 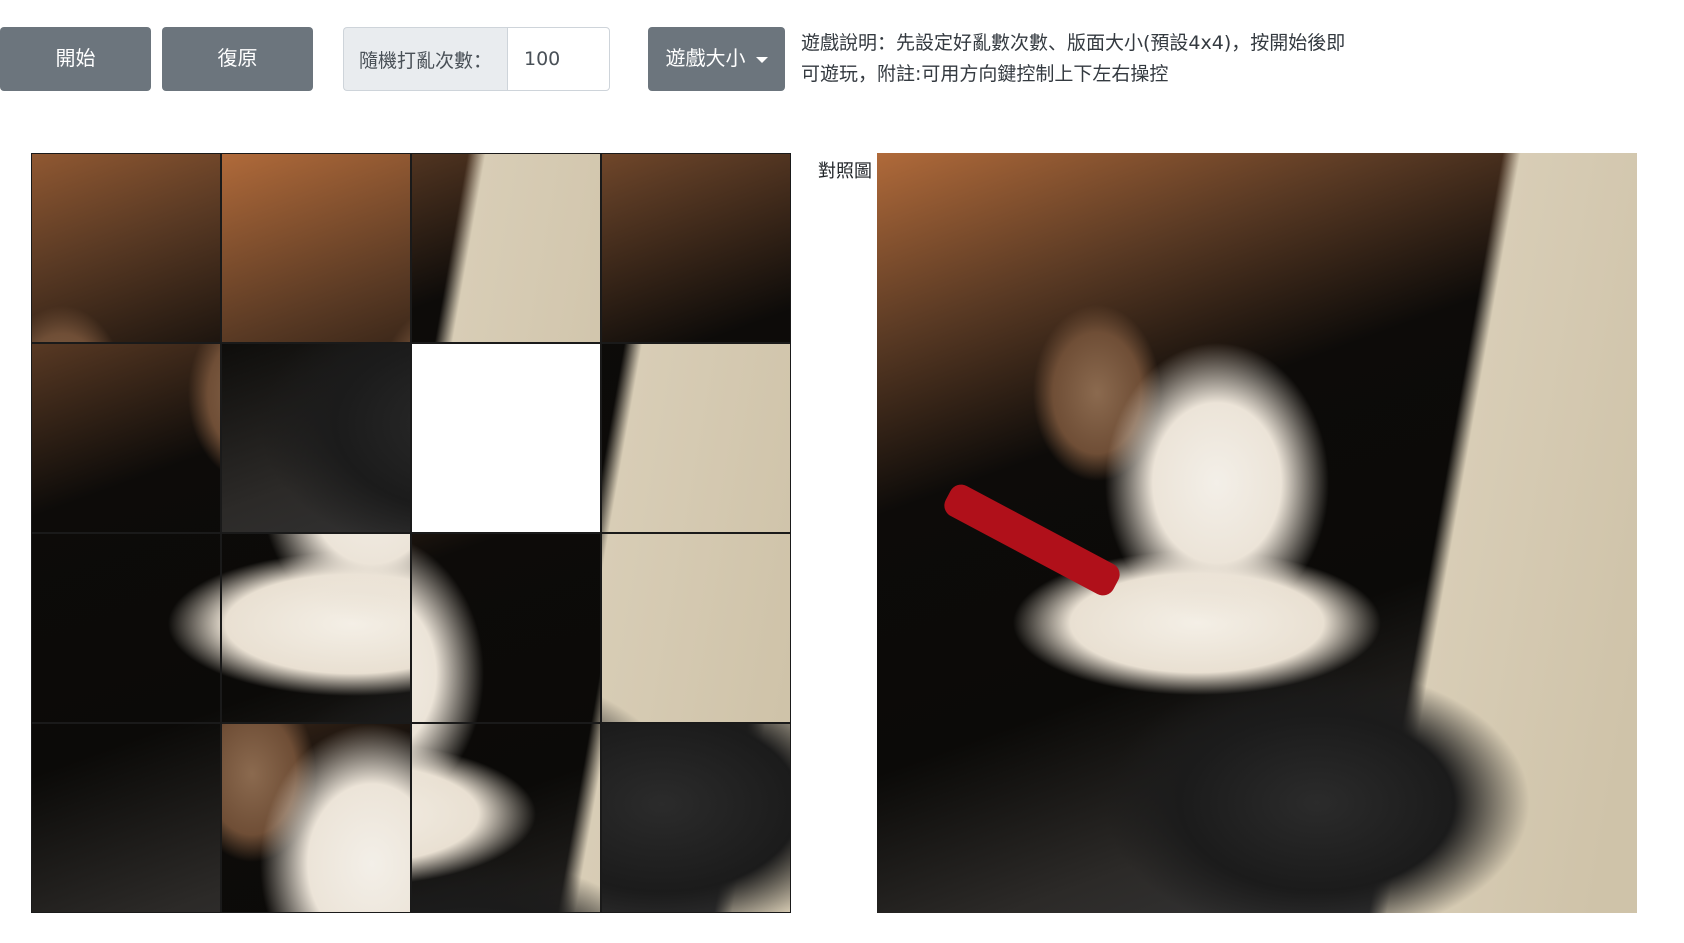 What do you see at coordinates (75, 59) in the screenshot?
I see `start-button: 開始` at bounding box center [75, 59].